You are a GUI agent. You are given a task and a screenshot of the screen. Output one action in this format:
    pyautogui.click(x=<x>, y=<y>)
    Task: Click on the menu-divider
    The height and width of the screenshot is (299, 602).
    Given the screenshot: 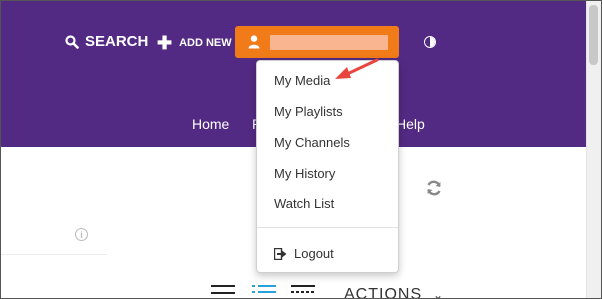 What is the action you would take?
    pyautogui.click(x=327, y=227)
    